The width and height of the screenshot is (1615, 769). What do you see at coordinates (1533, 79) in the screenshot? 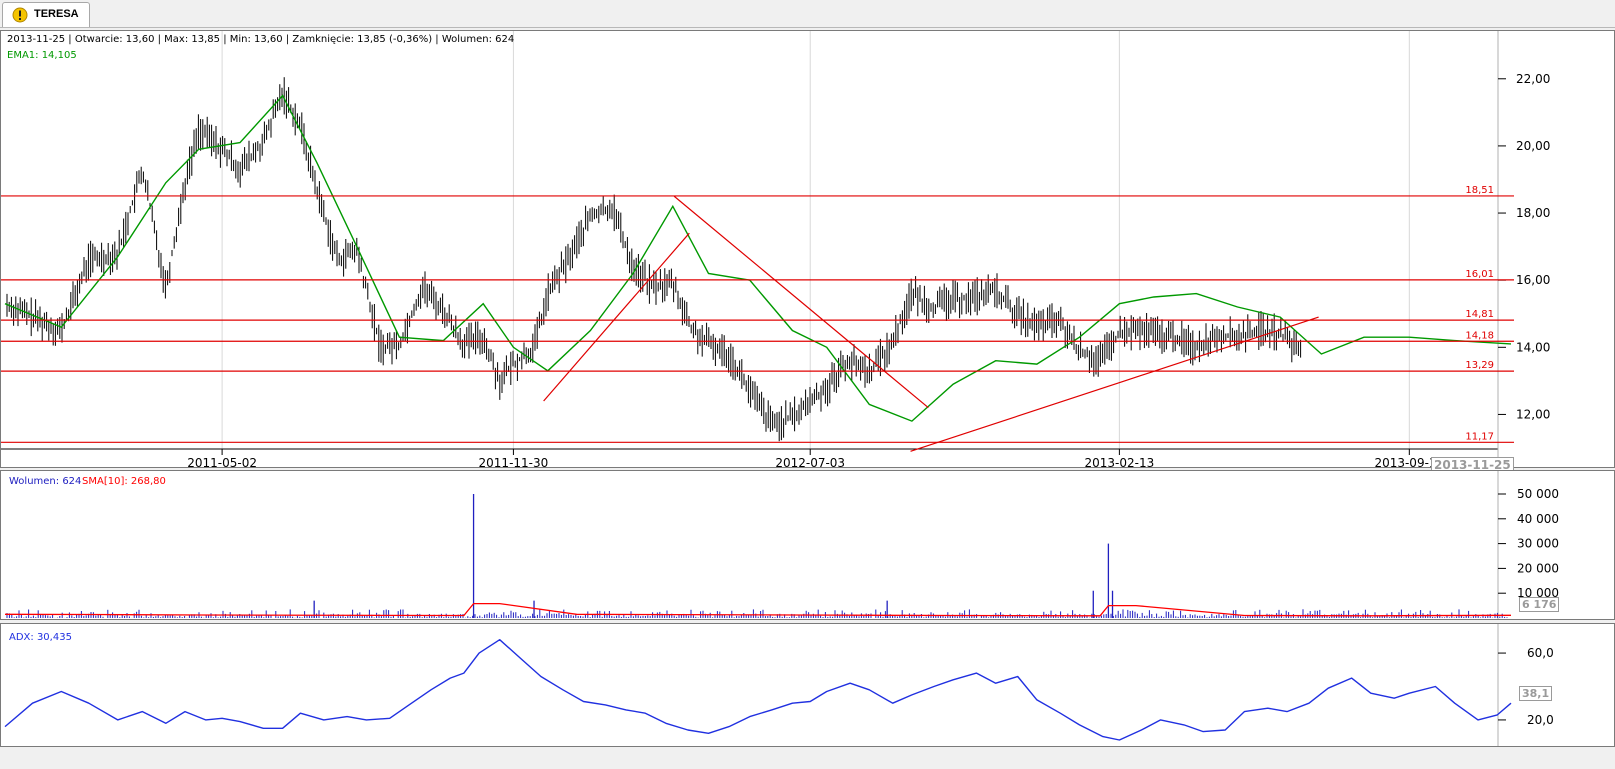
I see `y-tick-label: 22,00` at bounding box center [1533, 79].